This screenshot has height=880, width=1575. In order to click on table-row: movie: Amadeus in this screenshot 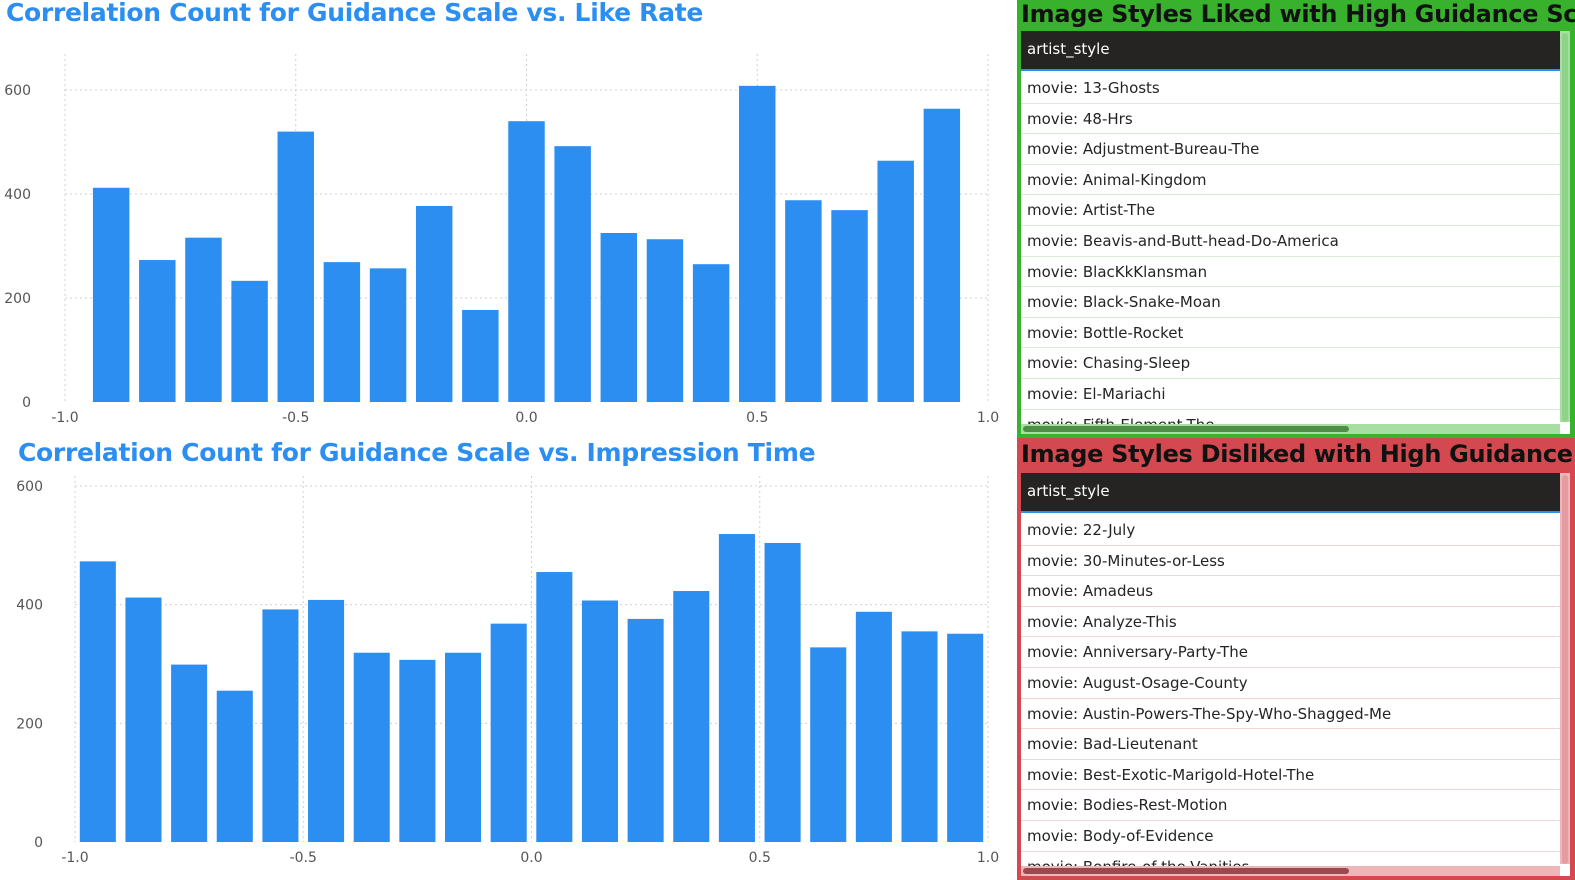, I will do `click(1295, 591)`.